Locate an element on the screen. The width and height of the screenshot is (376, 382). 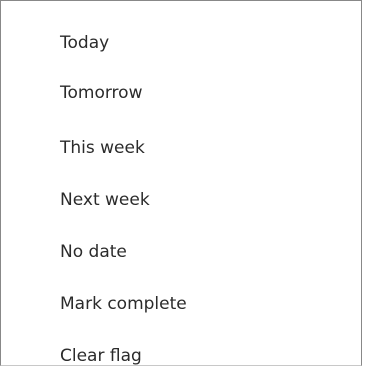
menu-item-label: No date is located at coordinates (93, 252).